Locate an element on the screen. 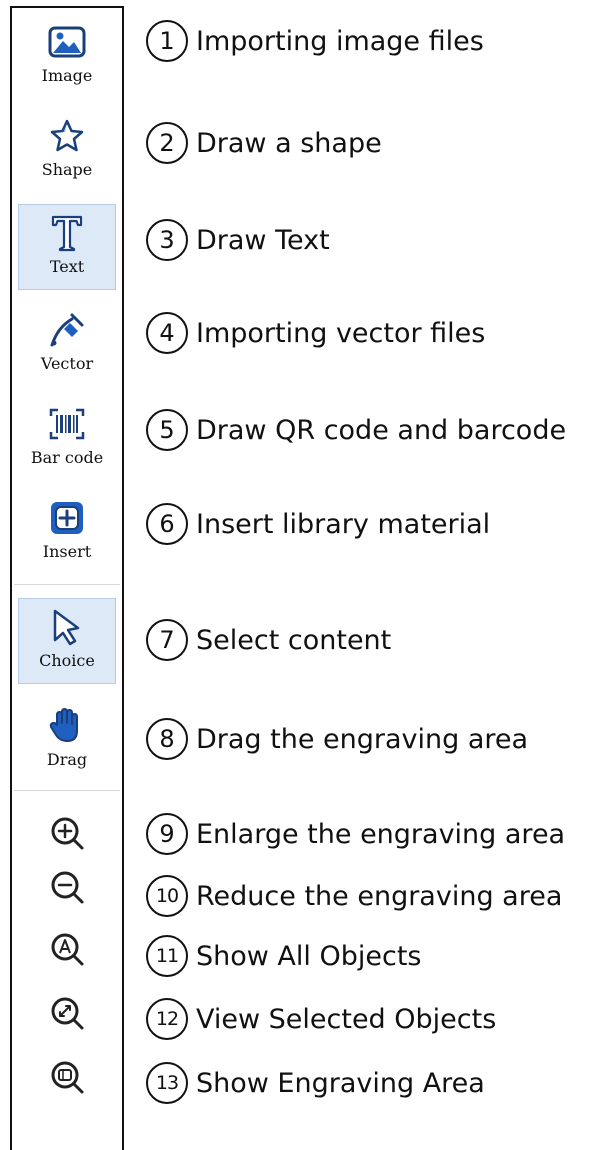 The image size is (614, 1150). drag-tool-label: Drag is located at coordinates (67, 759).